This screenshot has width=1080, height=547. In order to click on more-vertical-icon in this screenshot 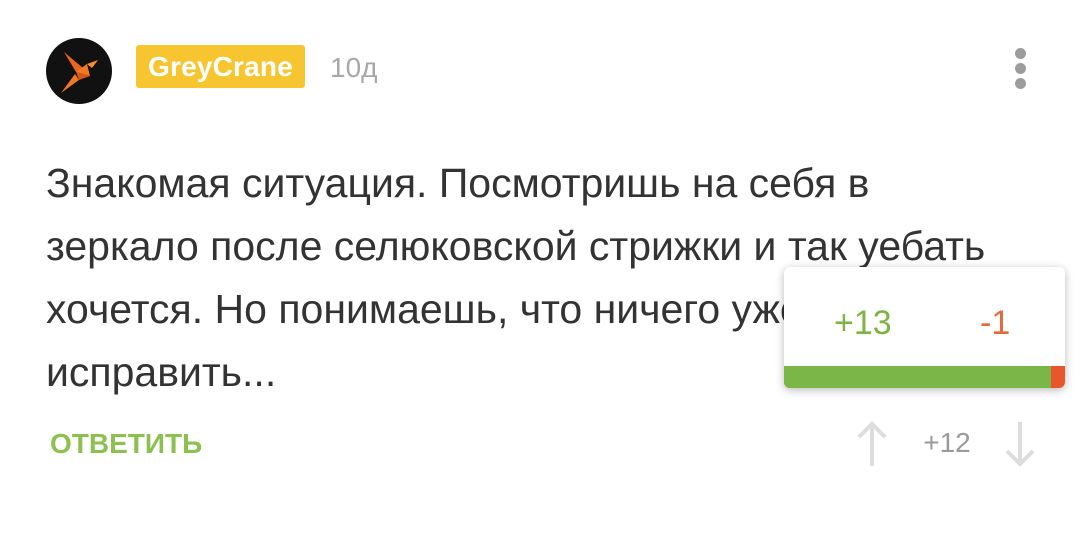, I will do `click(1021, 69)`.